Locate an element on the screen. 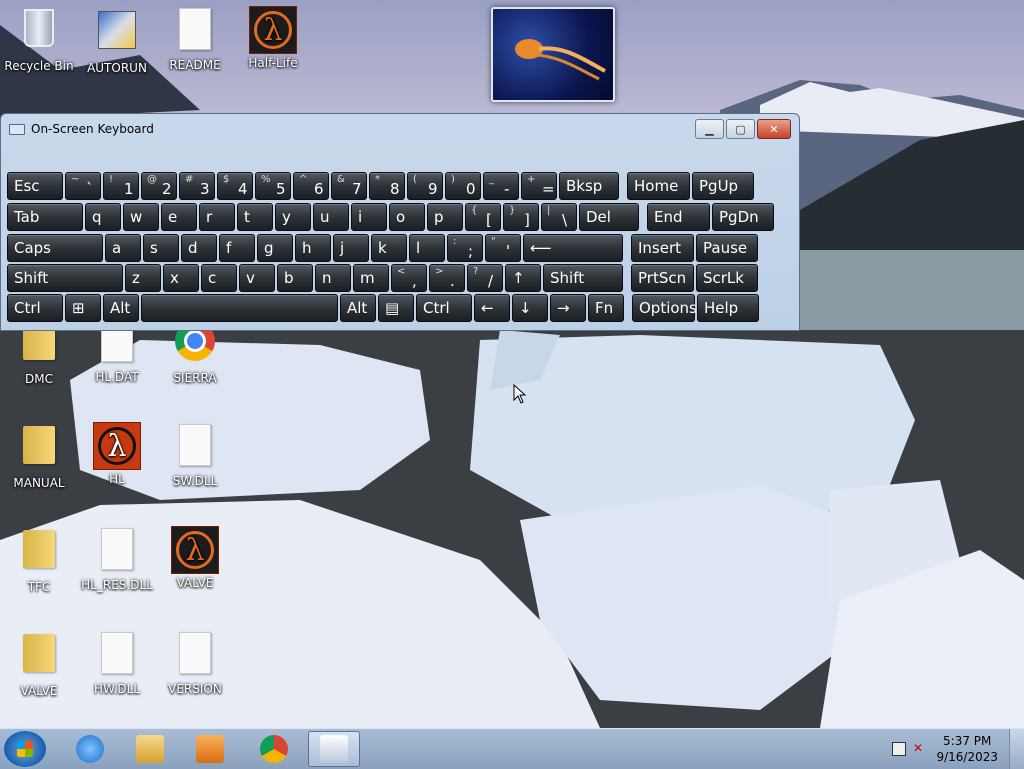 Image resolution: width=1024 pixels, height=769 pixels. network-icon is located at coordinates (899, 749).